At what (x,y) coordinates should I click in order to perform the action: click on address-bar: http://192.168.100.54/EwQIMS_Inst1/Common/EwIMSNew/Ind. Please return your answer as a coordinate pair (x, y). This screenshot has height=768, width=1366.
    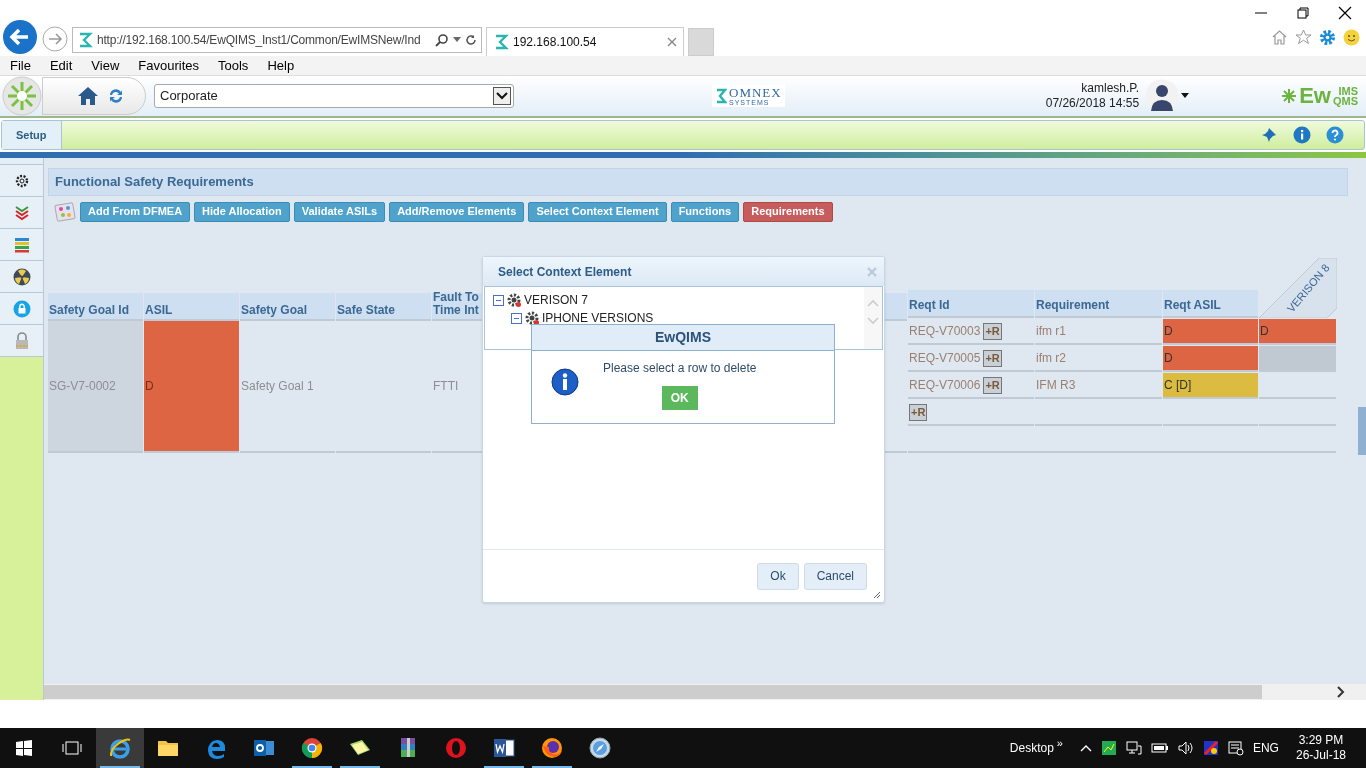
    Looking at the image, I should click on (277, 40).